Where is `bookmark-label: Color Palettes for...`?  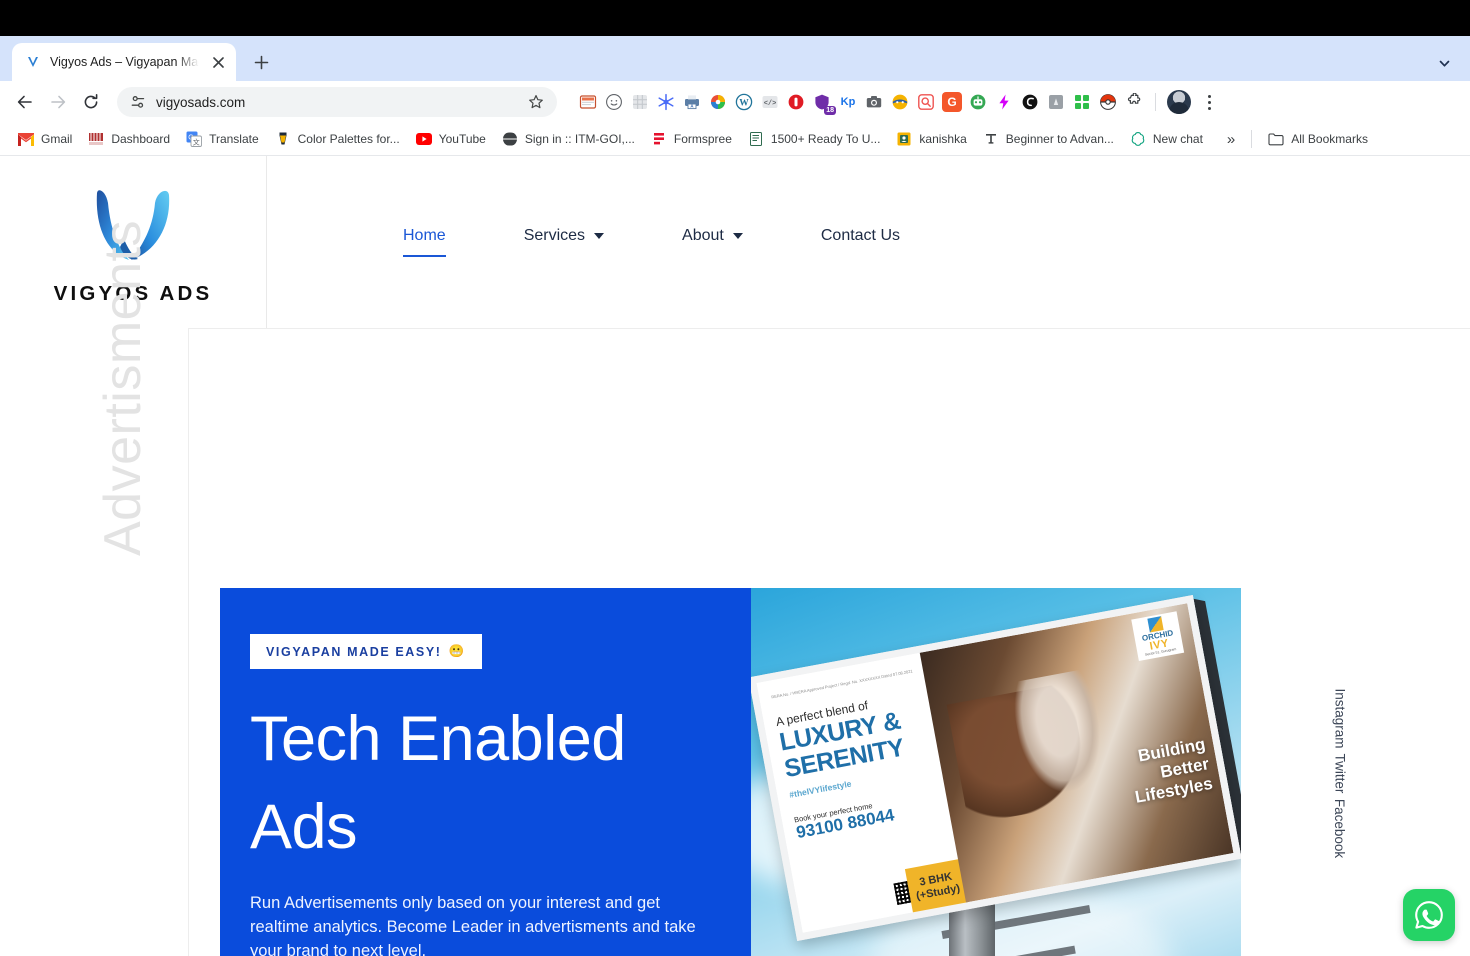 bookmark-label: Color Palettes for... is located at coordinates (348, 139).